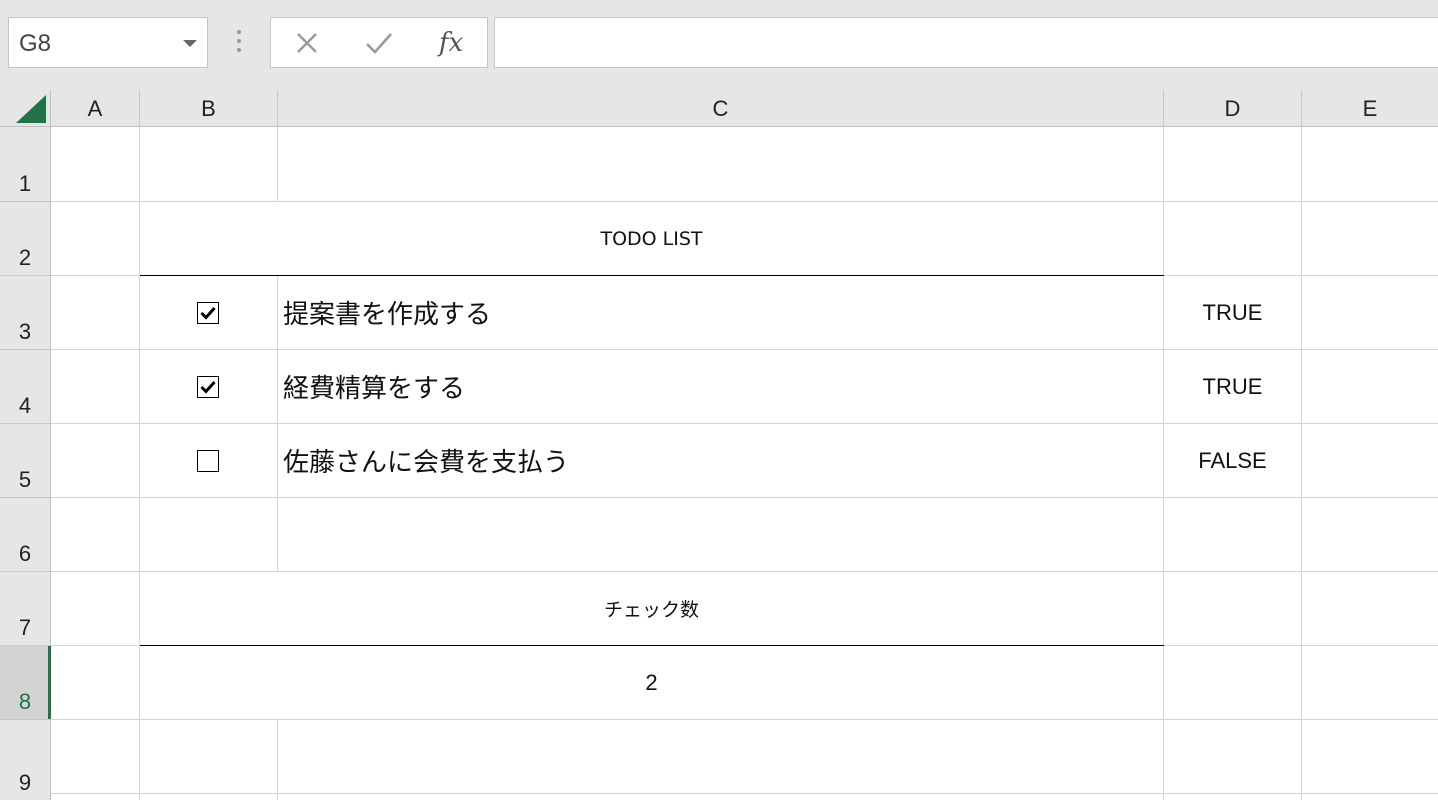 The height and width of the screenshot is (800, 1438). Describe the element at coordinates (35, 43) in the screenshot. I see `name-box-value: G8` at that location.